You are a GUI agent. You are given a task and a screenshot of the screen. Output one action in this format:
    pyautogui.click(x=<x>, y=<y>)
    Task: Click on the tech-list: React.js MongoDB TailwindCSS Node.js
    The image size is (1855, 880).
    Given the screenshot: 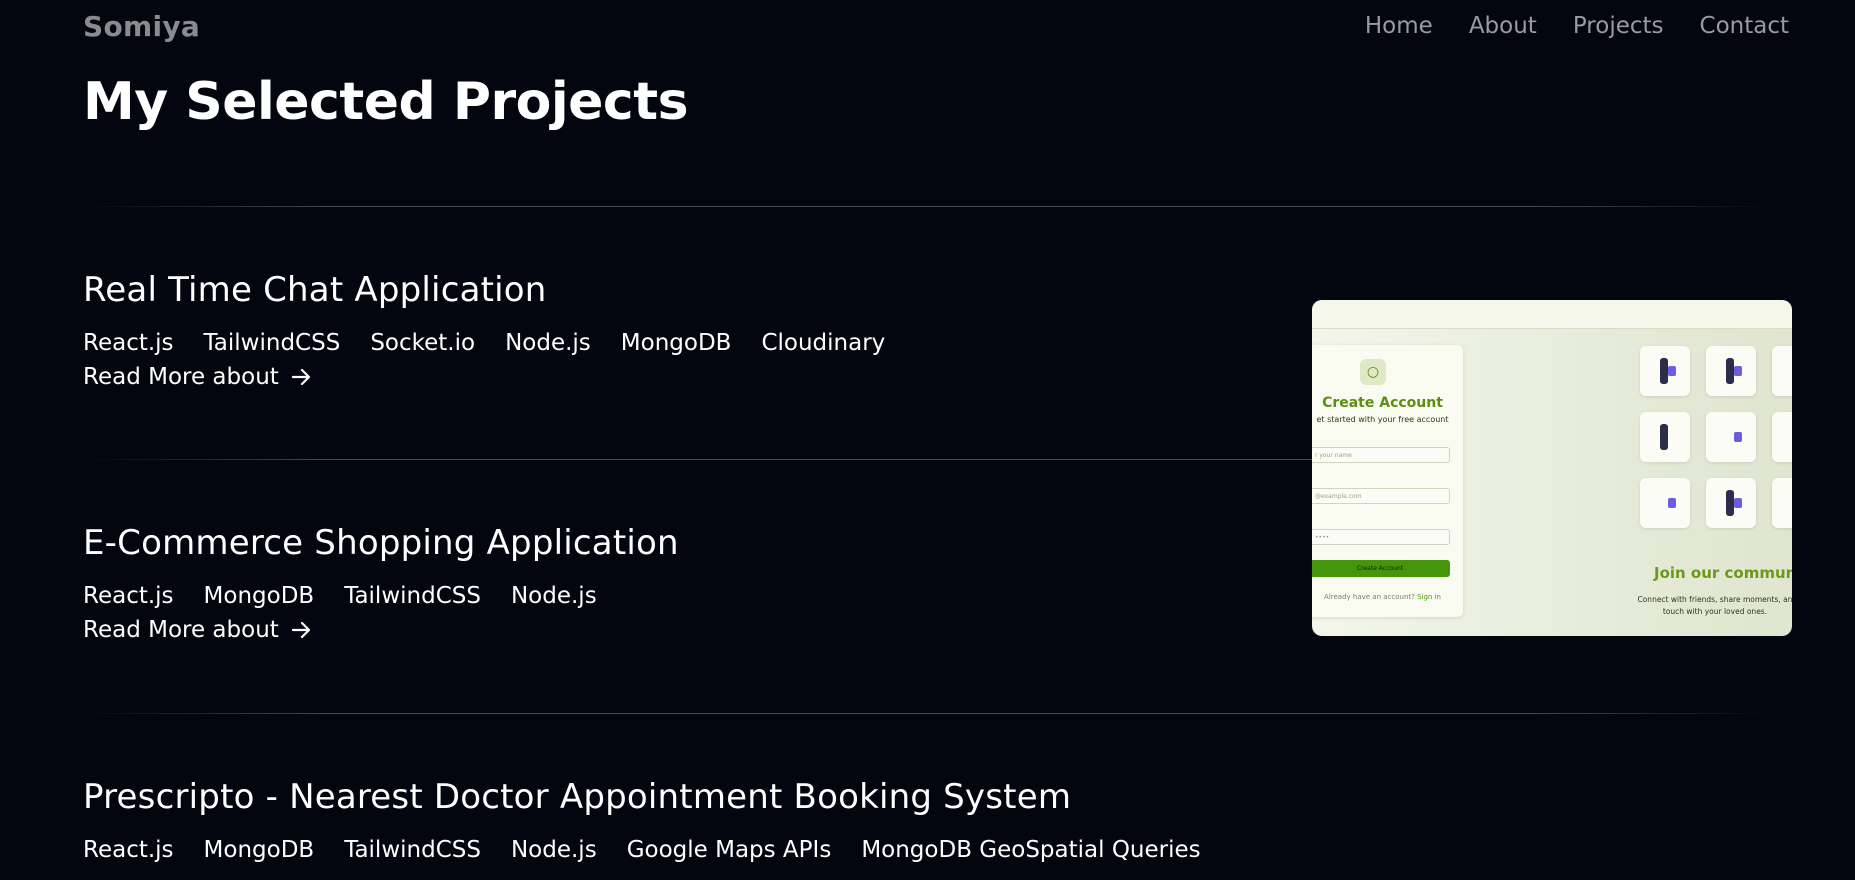 What is the action you would take?
    pyautogui.click(x=381, y=596)
    